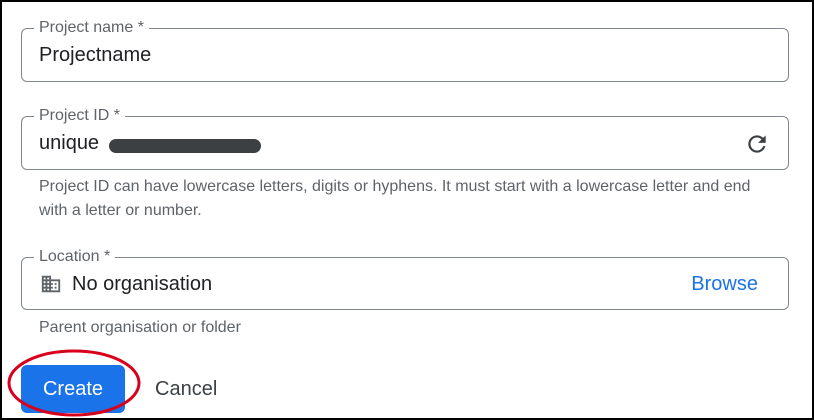 This screenshot has width=814, height=420. Describe the element at coordinates (140, 327) in the screenshot. I see `location-helper-text: Parent organisation or folder` at that location.